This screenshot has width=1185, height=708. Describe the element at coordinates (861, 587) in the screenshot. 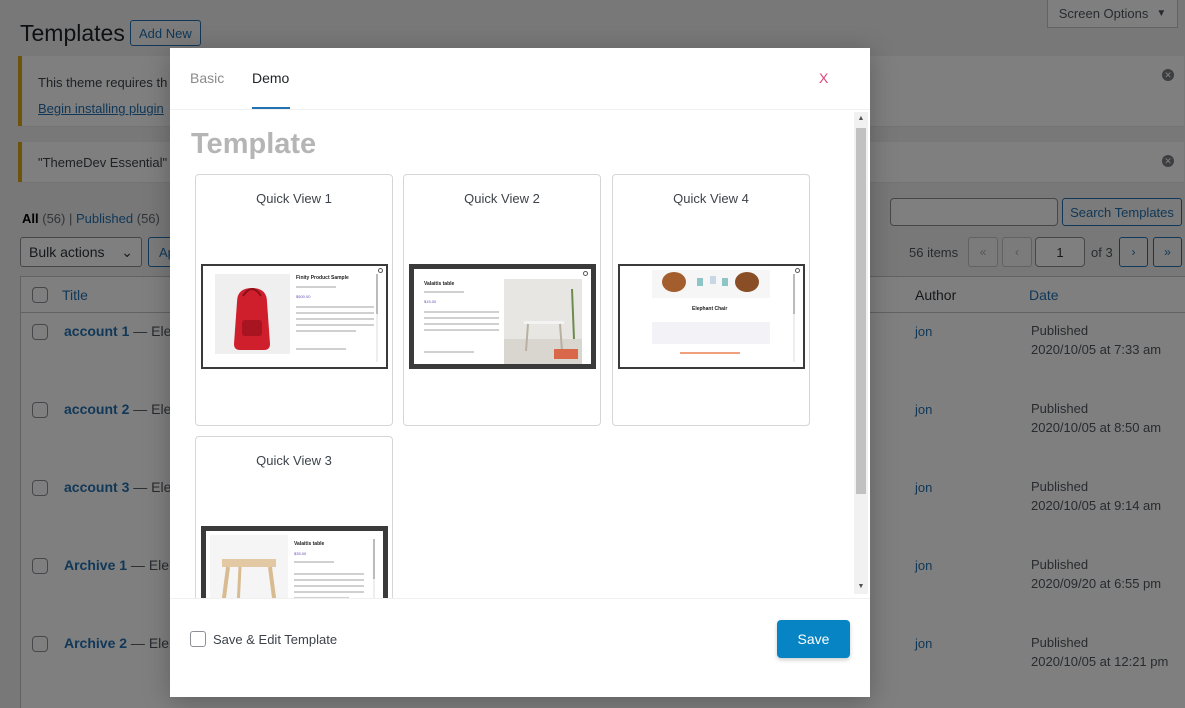

I see `scroll-down-icon: ▼` at that location.